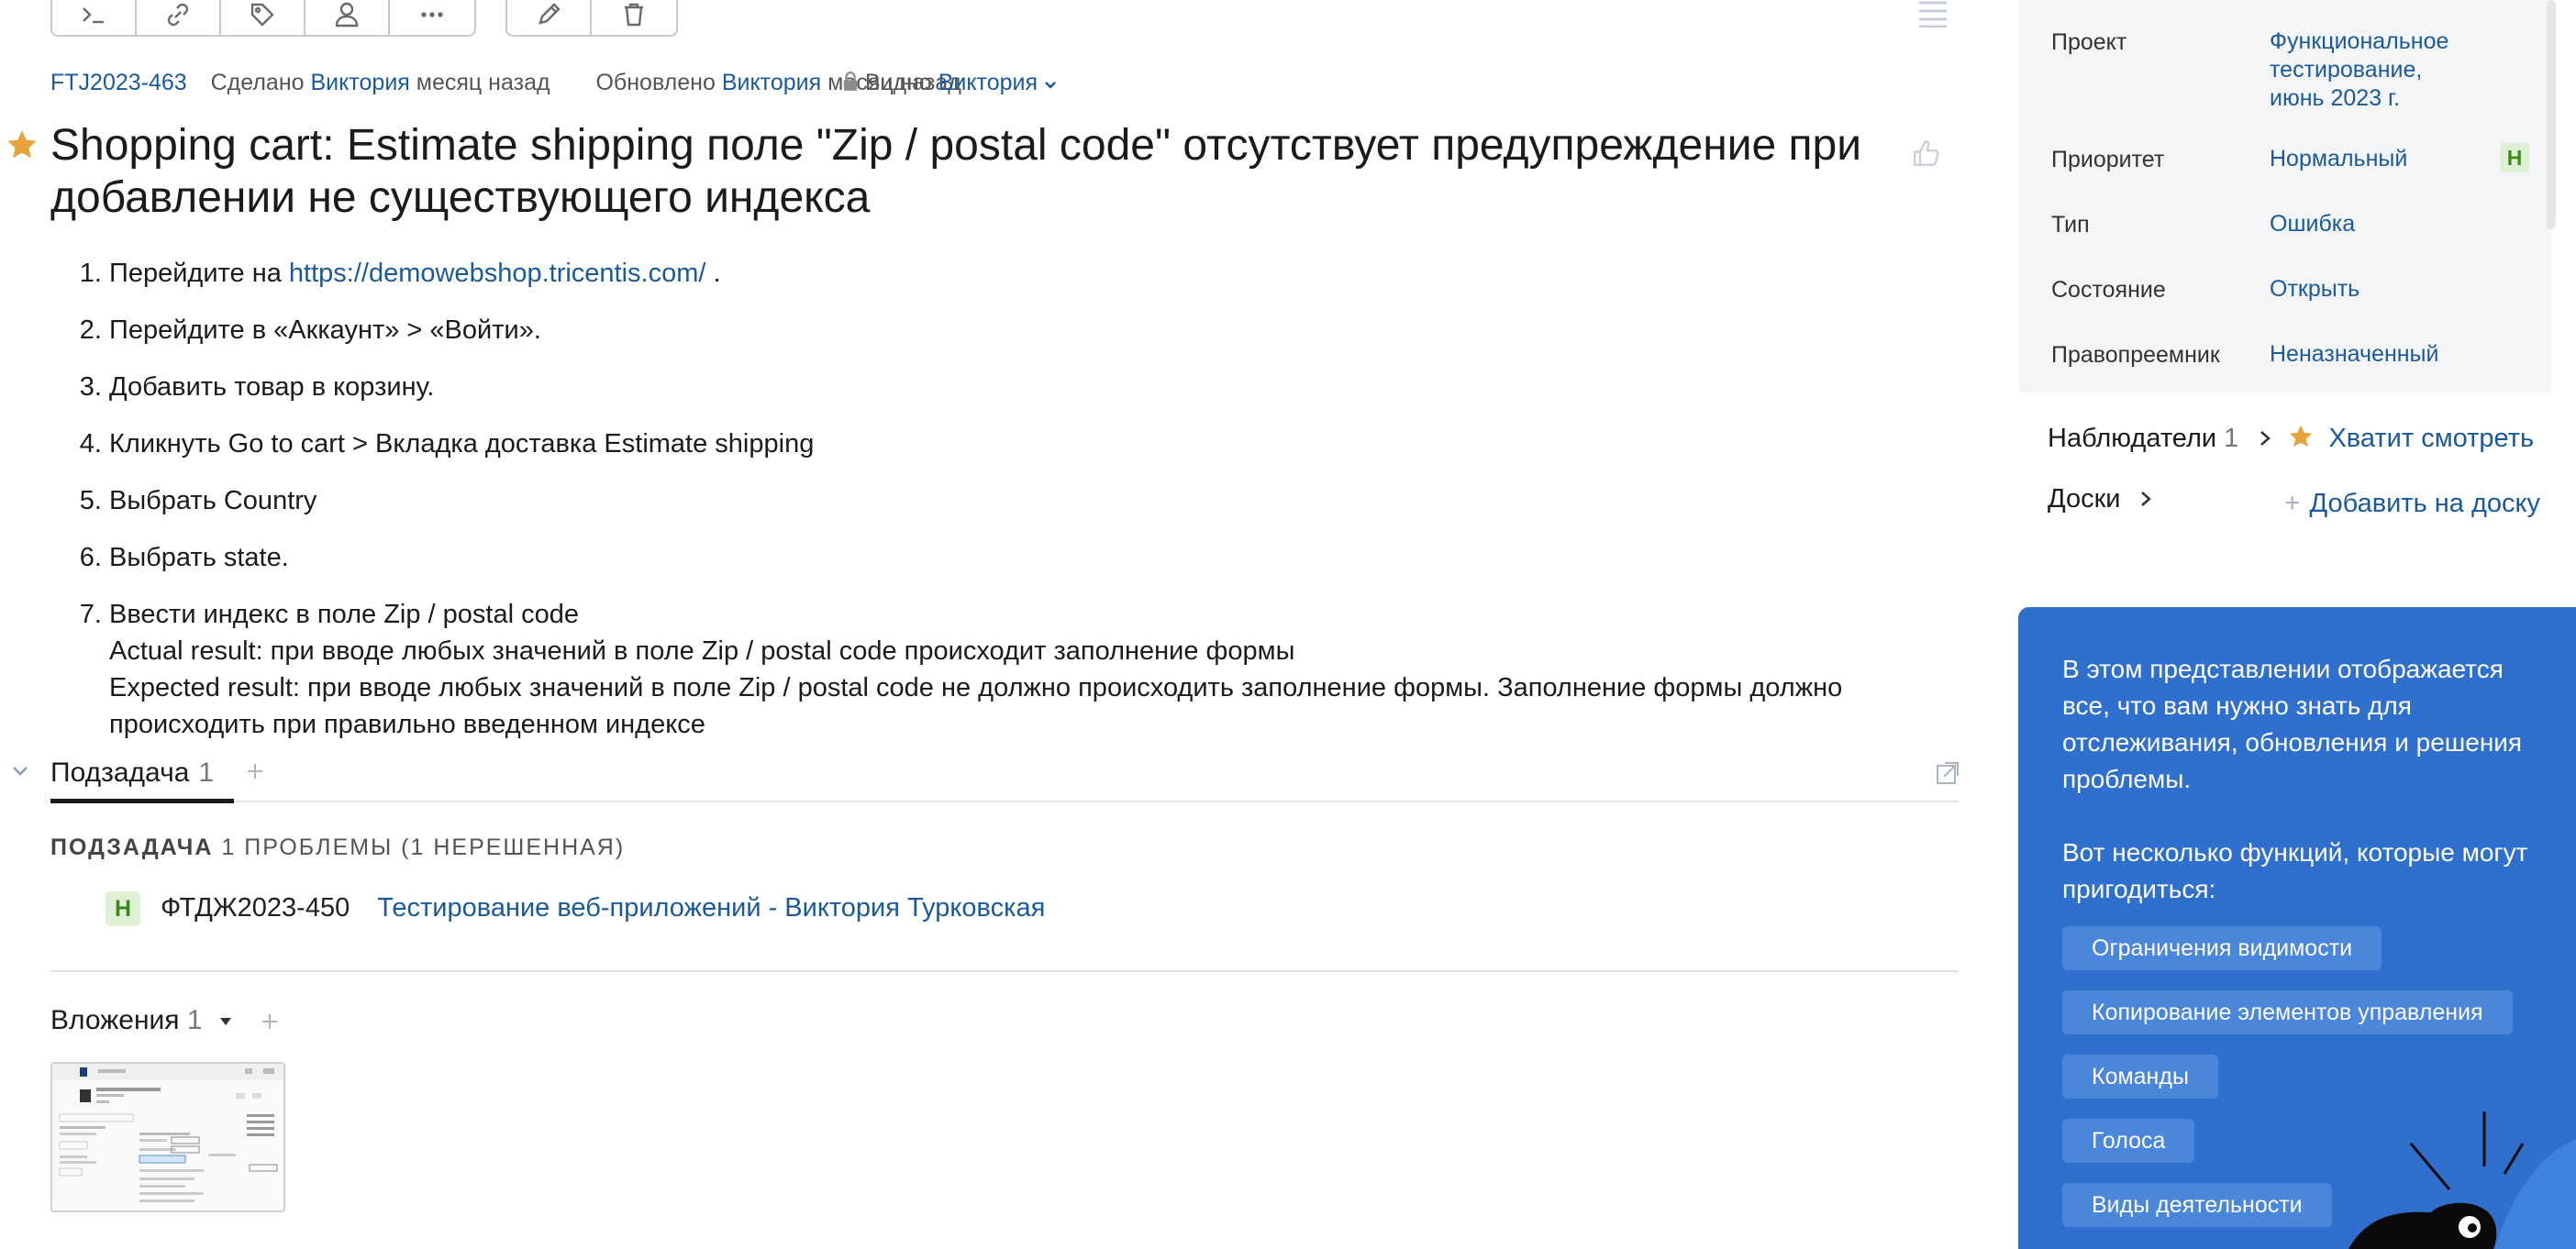 The height and width of the screenshot is (1249, 2576). Describe the element at coordinates (2231, 438) in the screenshot. I see `watchers-count: 1` at that location.